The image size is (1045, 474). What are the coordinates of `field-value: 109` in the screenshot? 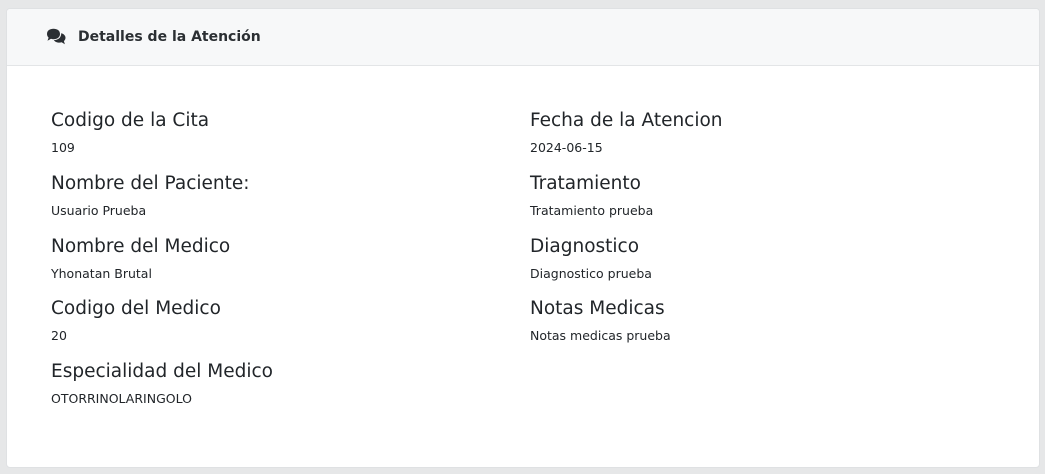 It's located at (63, 147).